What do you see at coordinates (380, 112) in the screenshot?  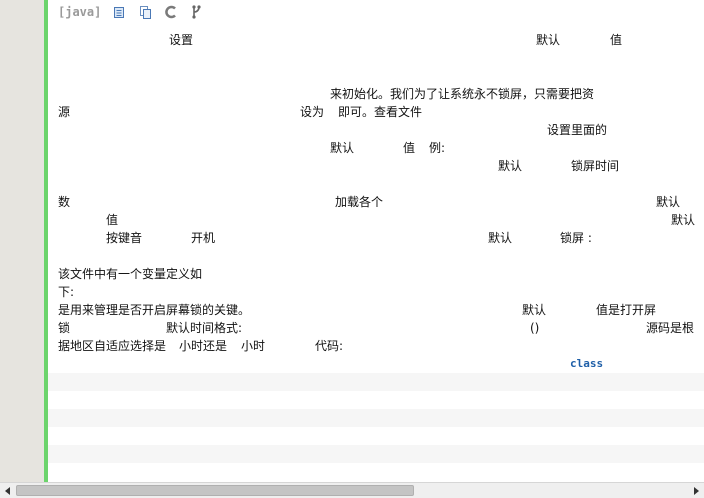 I see `text-fragment: 即可。查看文件` at bounding box center [380, 112].